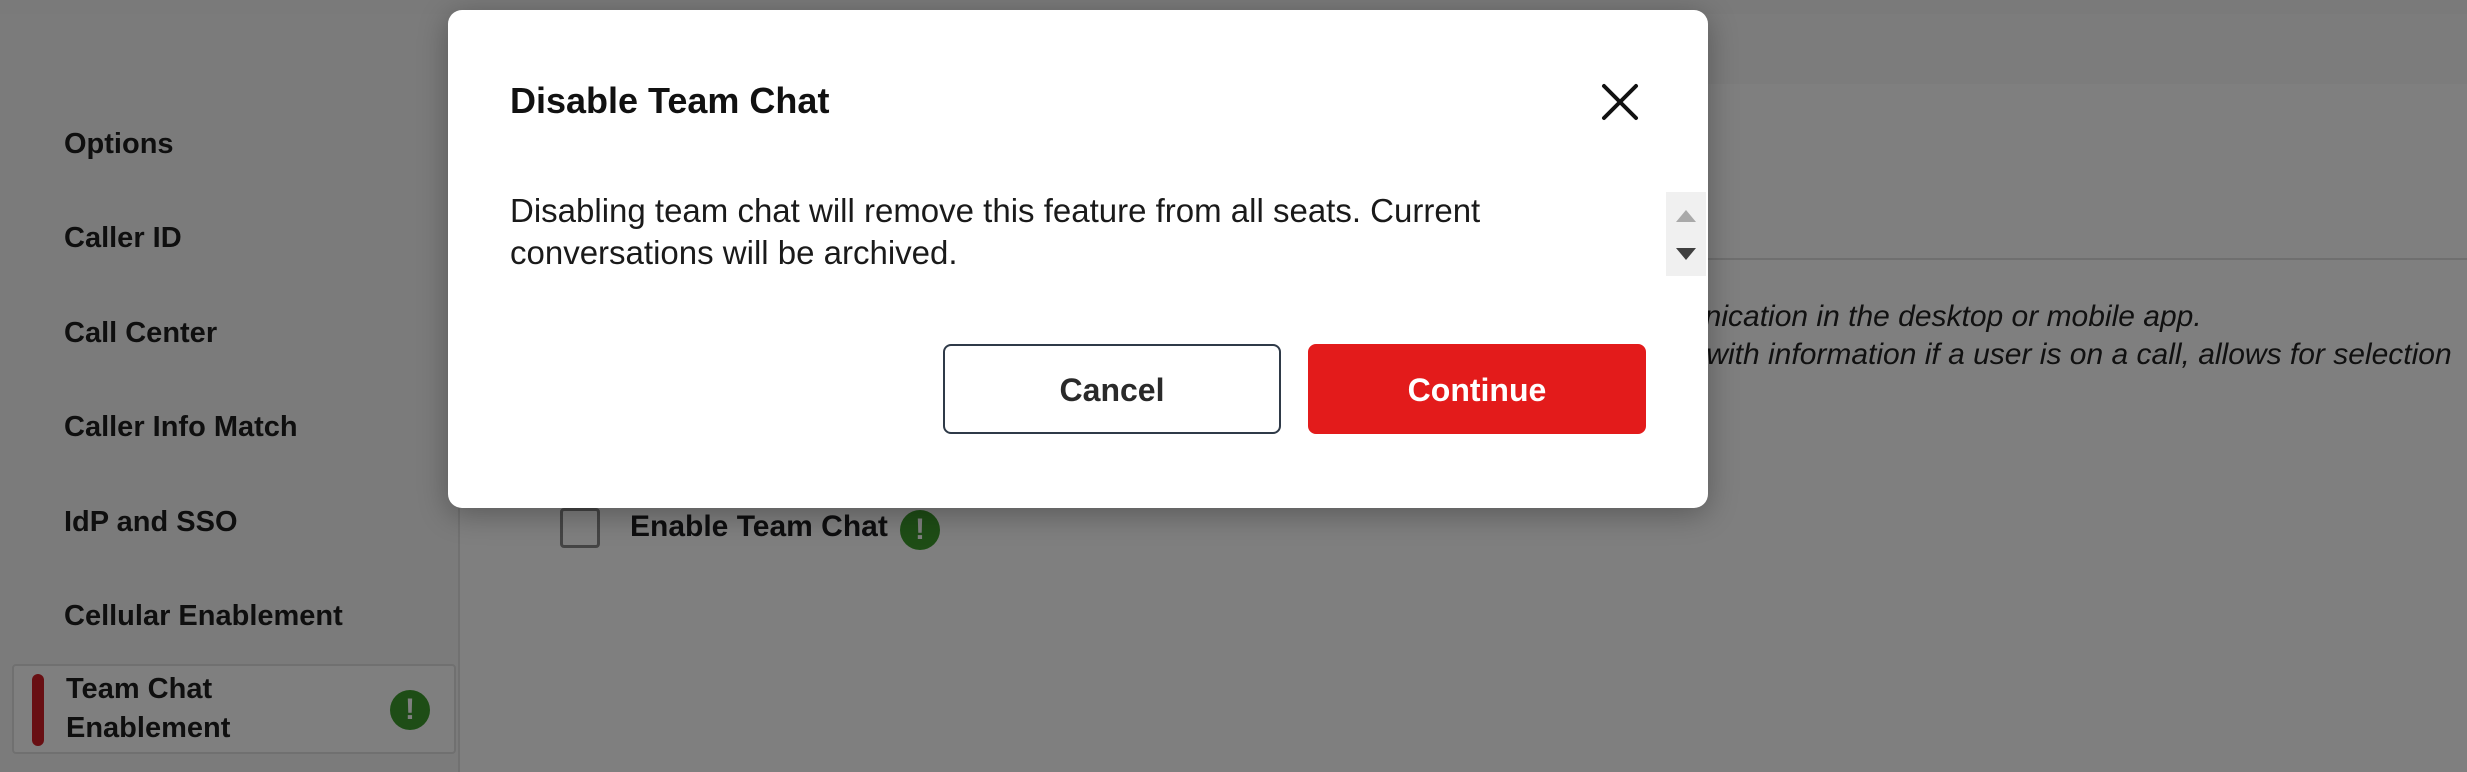  I want to click on dialog-scrollbar, so click(1686, 234).